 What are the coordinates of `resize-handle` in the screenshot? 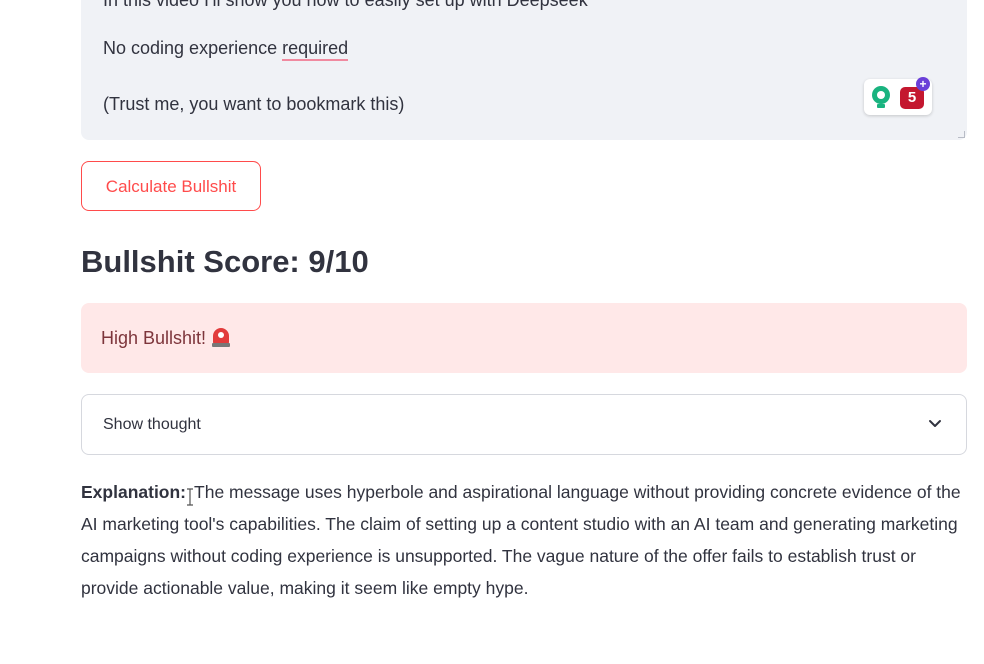 It's located at (961, 134).